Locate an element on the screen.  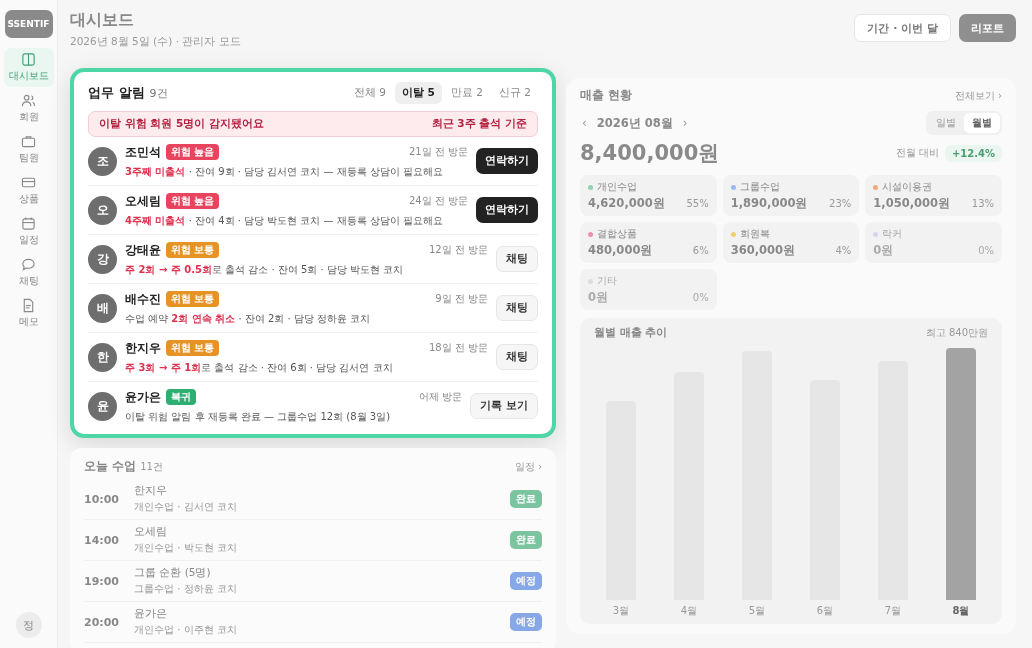
class-time: 10:00 is located at coordinates (102, 499).